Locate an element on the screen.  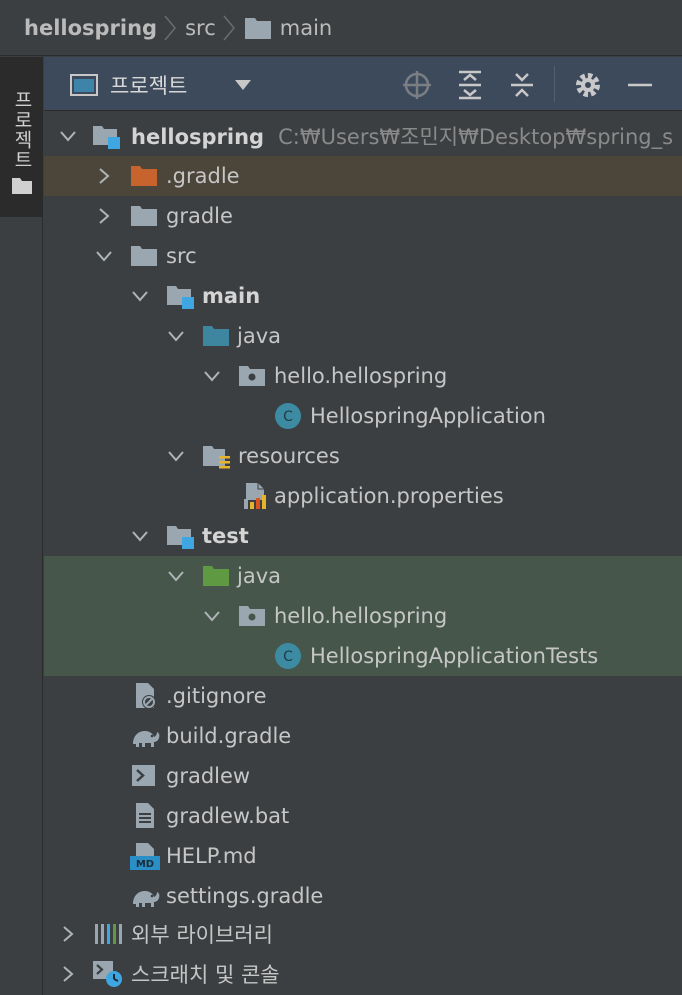
tree-label: .gitignore is located at coordinates (216, 696).